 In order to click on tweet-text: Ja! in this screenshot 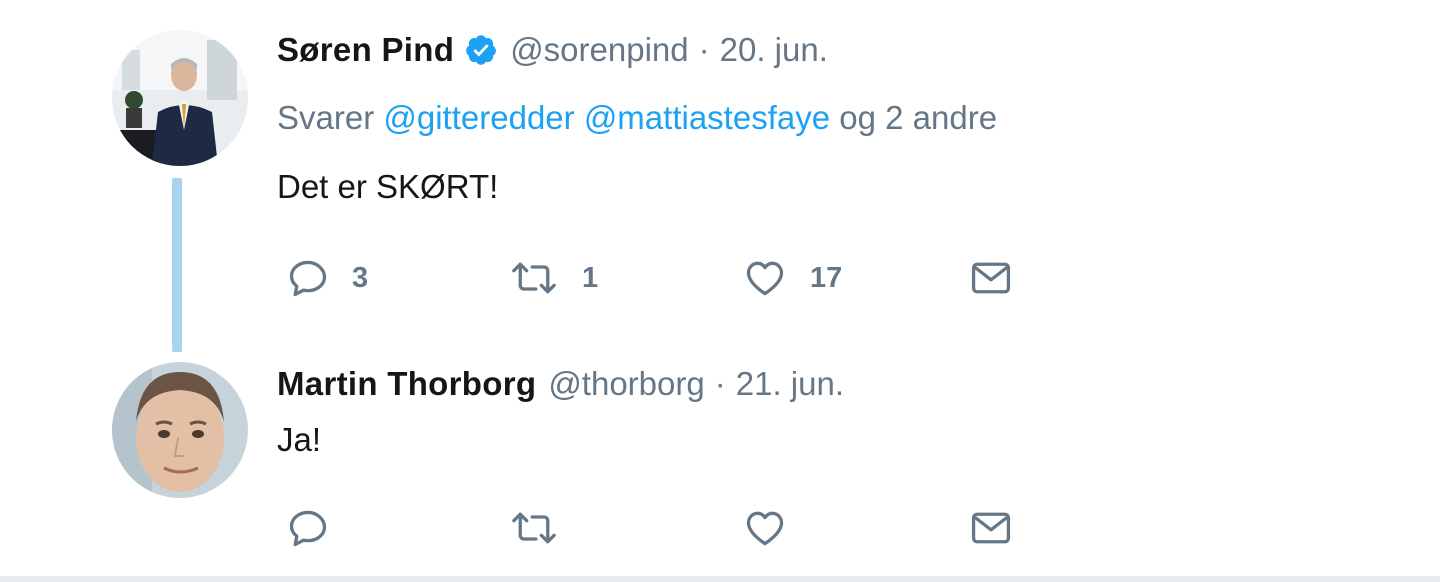, I will do `click(299, 439)`.